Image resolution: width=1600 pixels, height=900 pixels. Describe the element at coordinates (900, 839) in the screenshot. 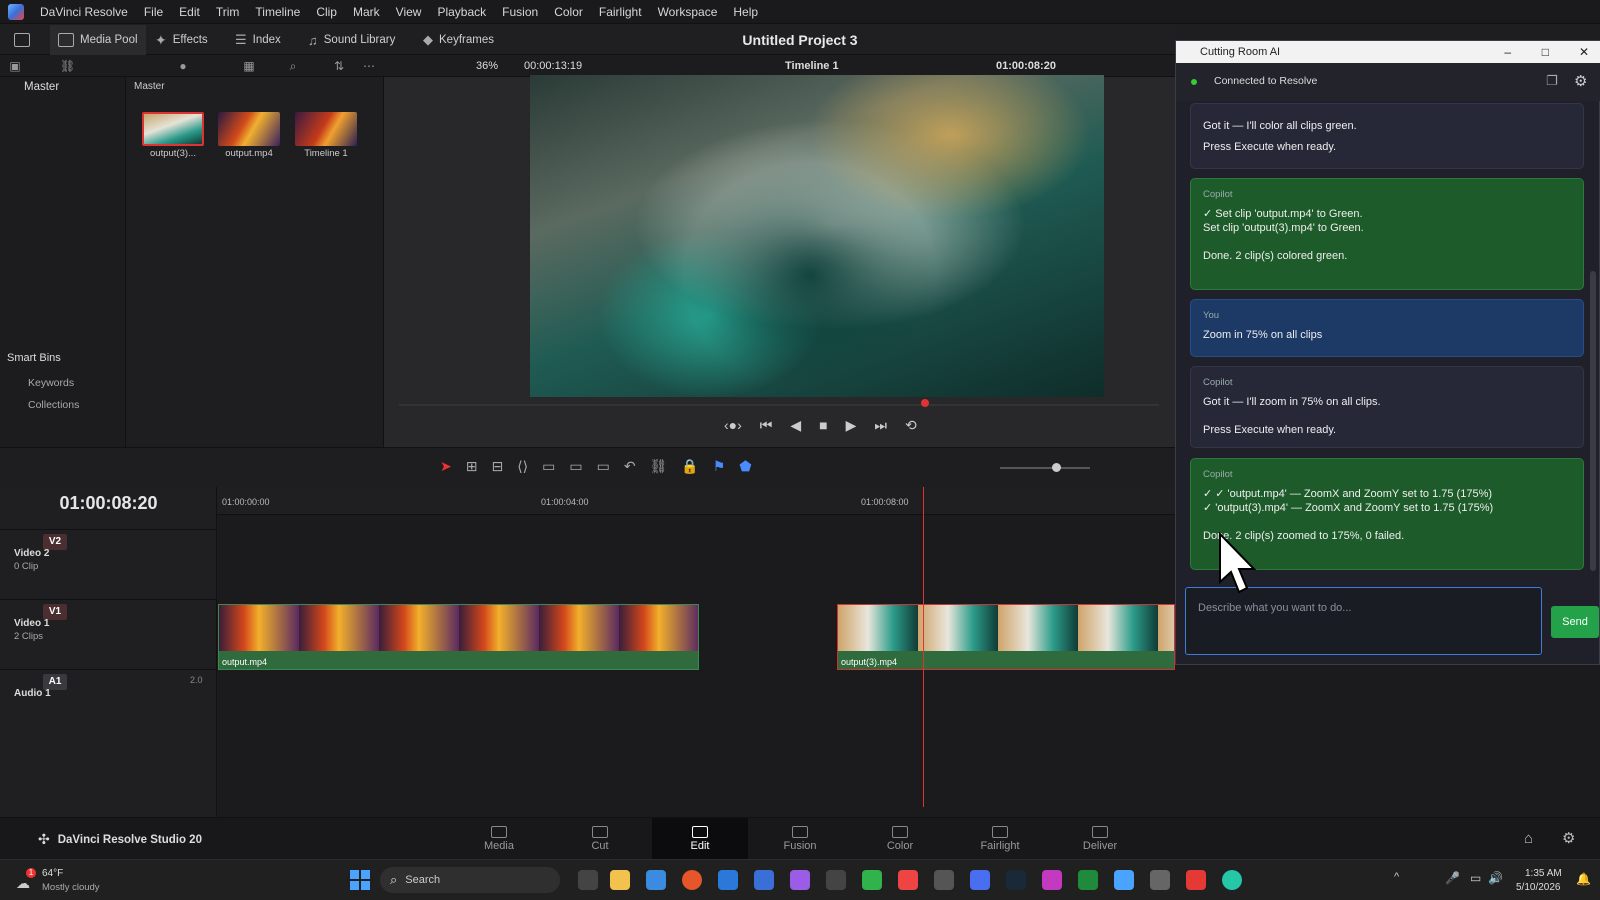

I see `page-color: Color` at that location.